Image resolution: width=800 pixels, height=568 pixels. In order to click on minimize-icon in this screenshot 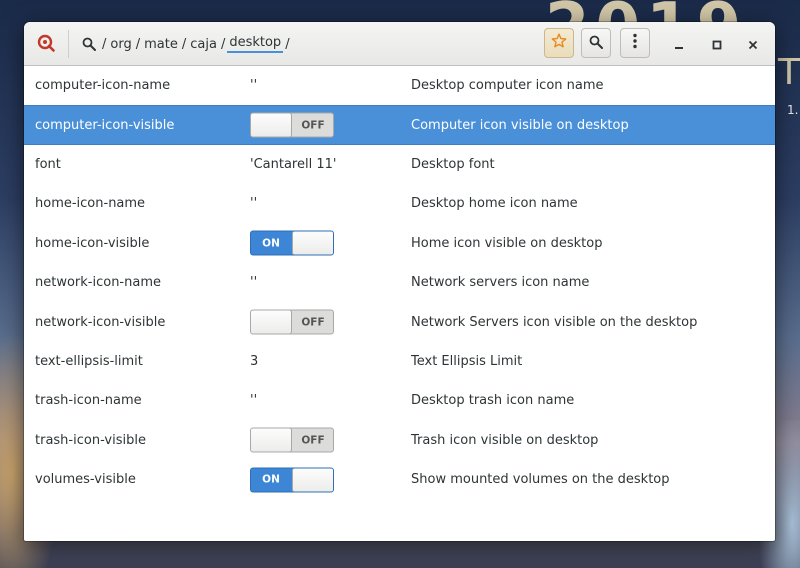, I will do `click(679, 44)`.